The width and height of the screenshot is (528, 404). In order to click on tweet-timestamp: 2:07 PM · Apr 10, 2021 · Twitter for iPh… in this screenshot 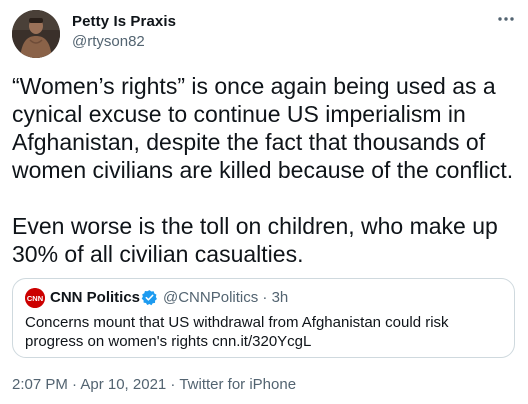, I will do `click(154, 384)`.